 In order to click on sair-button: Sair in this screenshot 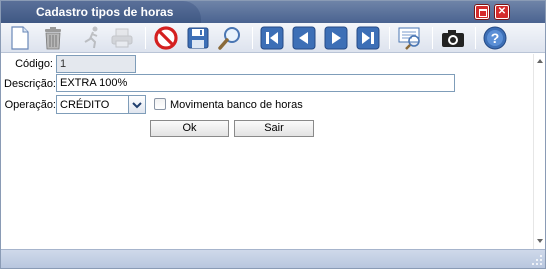, I will do `click(274, 128)`.